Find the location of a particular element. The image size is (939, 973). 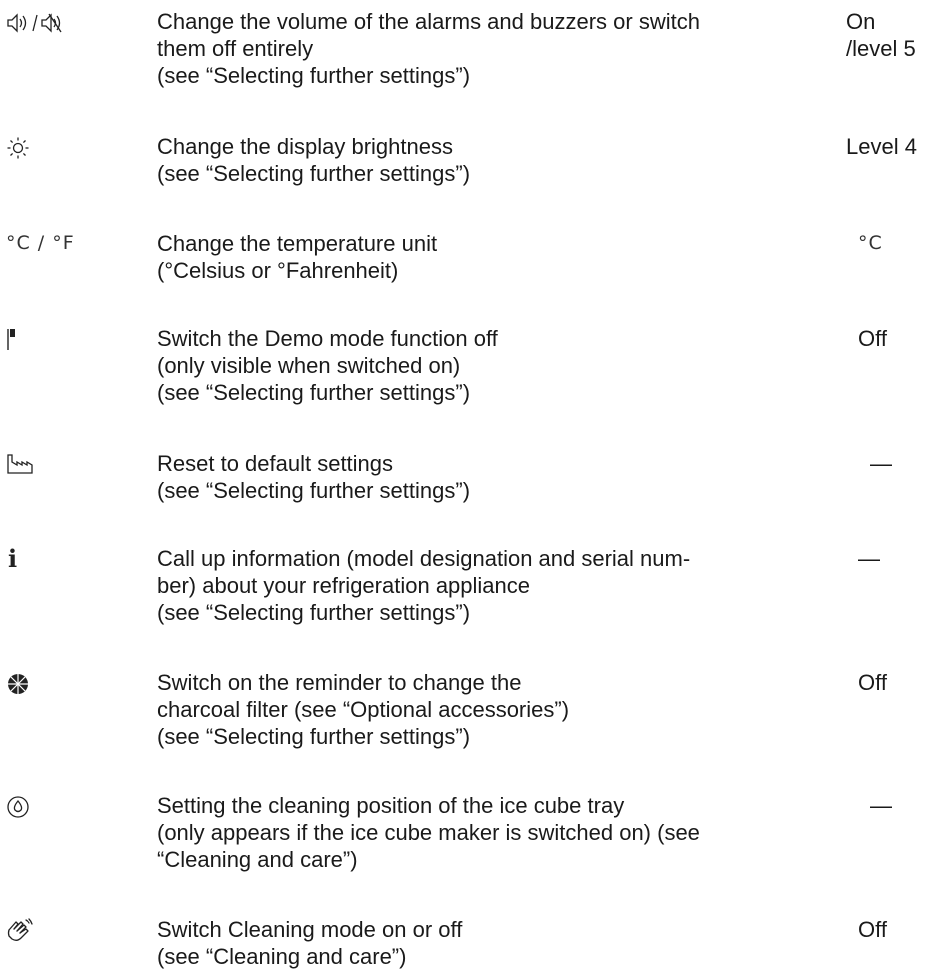

temperature-unit-icon: °C / °F is located at coordinates (40, 243).